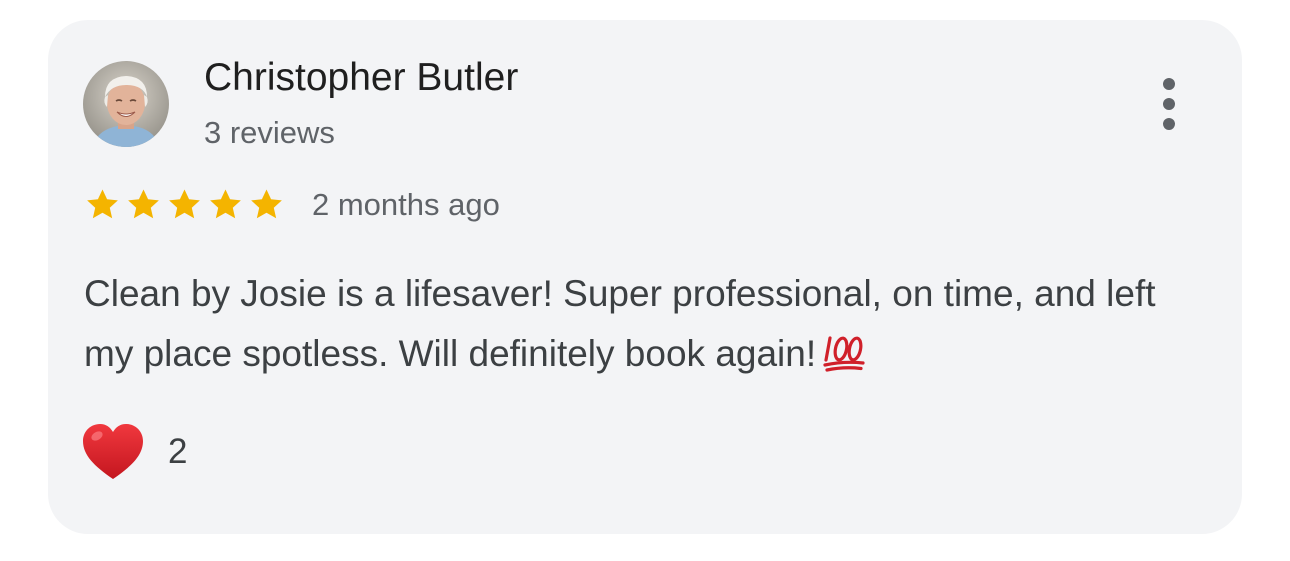  I want to click on star-rating, so click(184, 205).